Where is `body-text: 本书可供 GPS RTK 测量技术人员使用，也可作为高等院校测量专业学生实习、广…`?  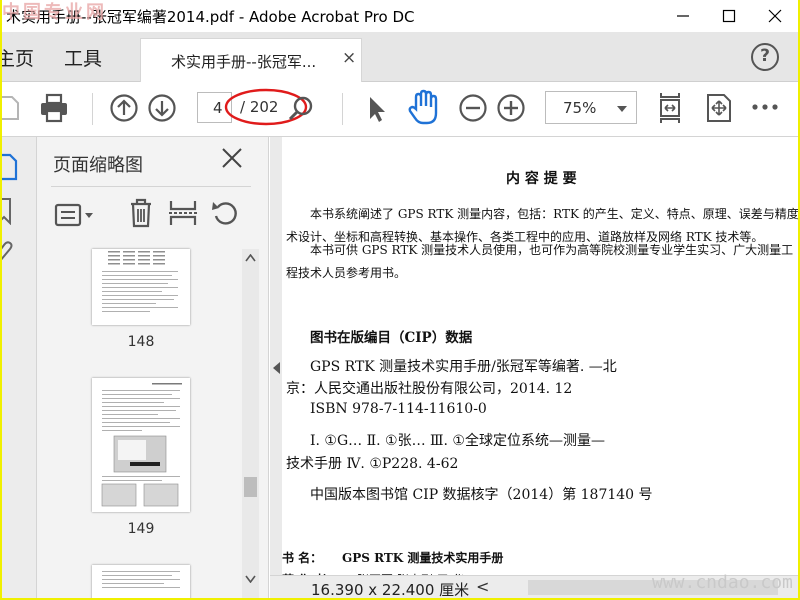
body-text: 本书可供 GPS RTK 测量技术人员使用，也可作为高等院校测量专业学生实习、广… is located at coordinates (552, 250).